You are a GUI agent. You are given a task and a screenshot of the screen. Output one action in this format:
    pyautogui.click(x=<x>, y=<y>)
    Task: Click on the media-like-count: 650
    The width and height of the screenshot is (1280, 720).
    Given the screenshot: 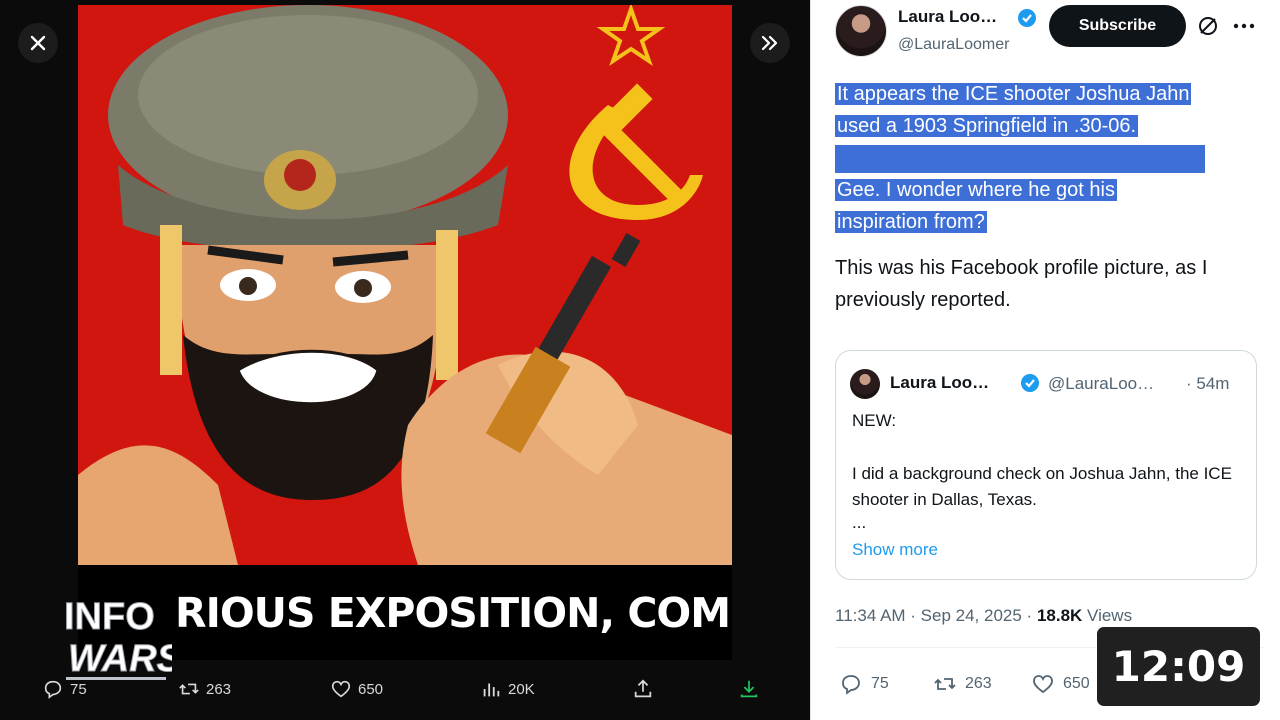 What is the action you would take?
    pyautogui.click(x=371, y=689)
    